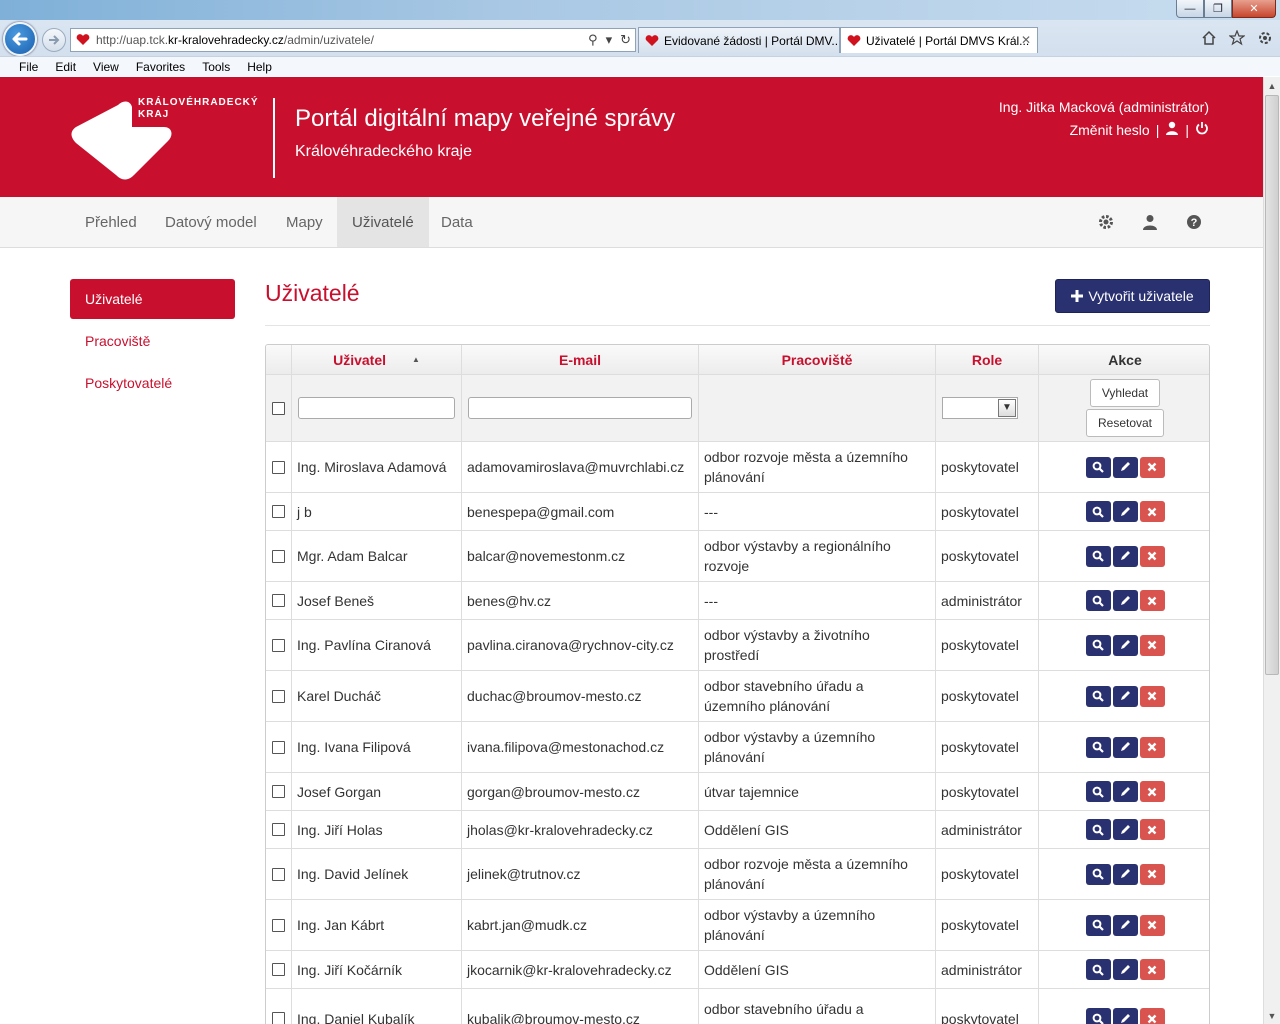  What do you see at coordinates (580, 359) in the screenshot?
I see `column-header-email: E-mail` at bounding box center [580, 359].